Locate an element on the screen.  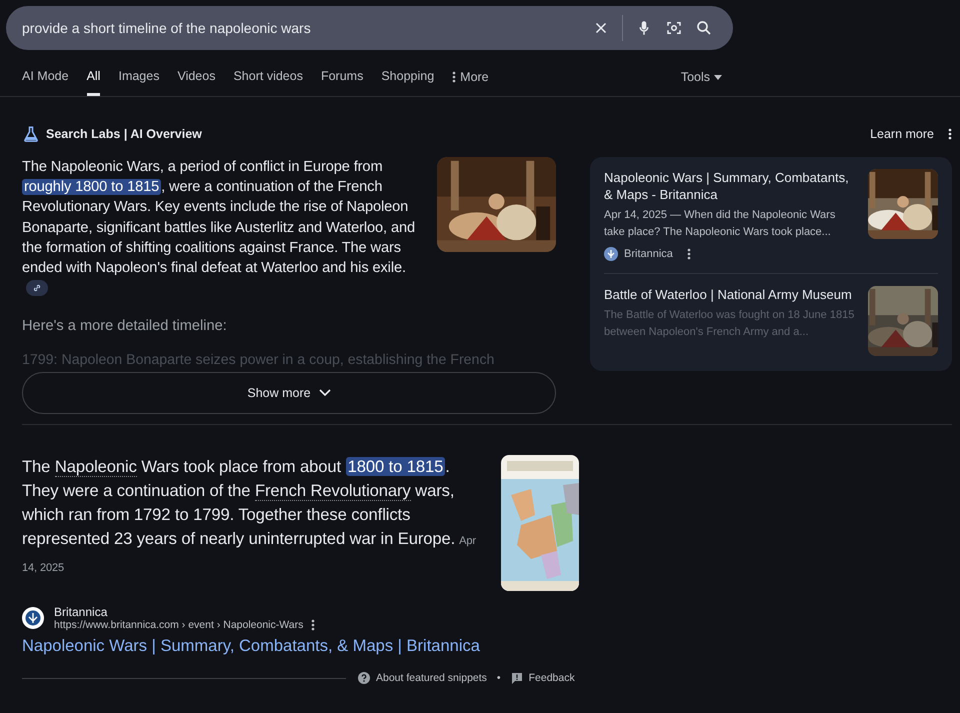
caret-icon is located at coordinates (718, 77).